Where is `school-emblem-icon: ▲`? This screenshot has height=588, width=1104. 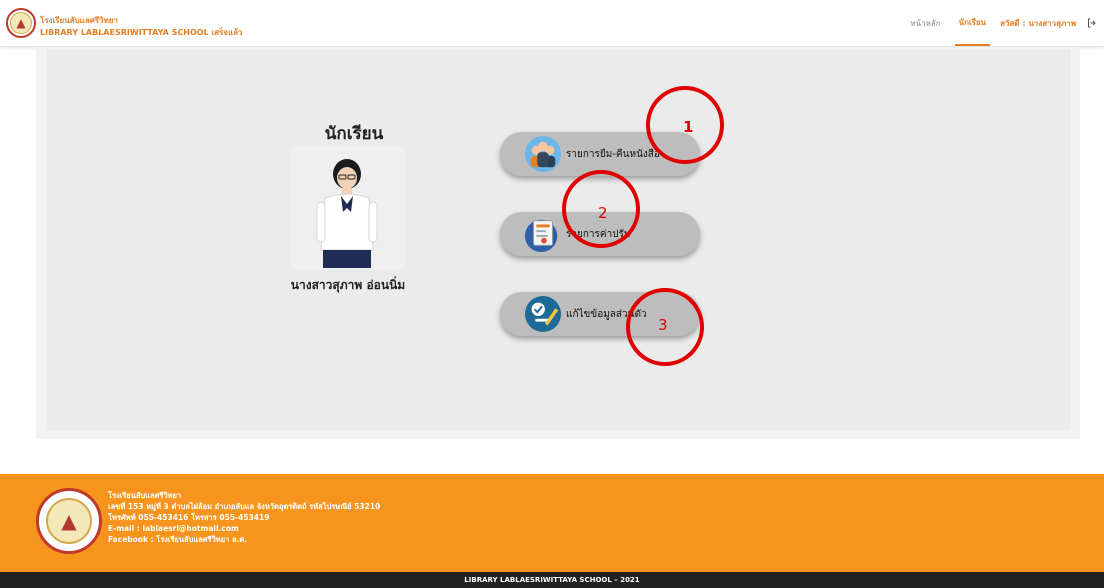
school-emblem-icon: ▲ is located at coordinates (21, 23).